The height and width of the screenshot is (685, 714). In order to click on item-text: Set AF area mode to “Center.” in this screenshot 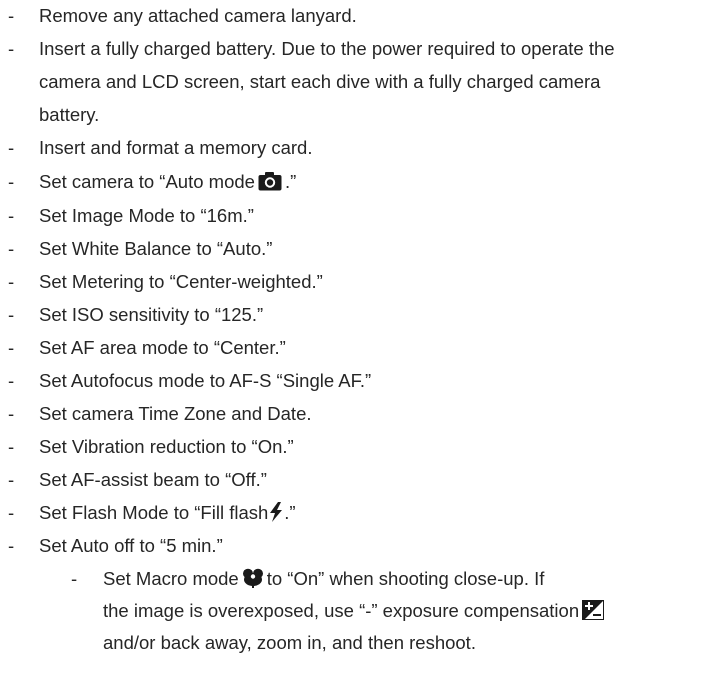, I will do `click(162, 347)`.